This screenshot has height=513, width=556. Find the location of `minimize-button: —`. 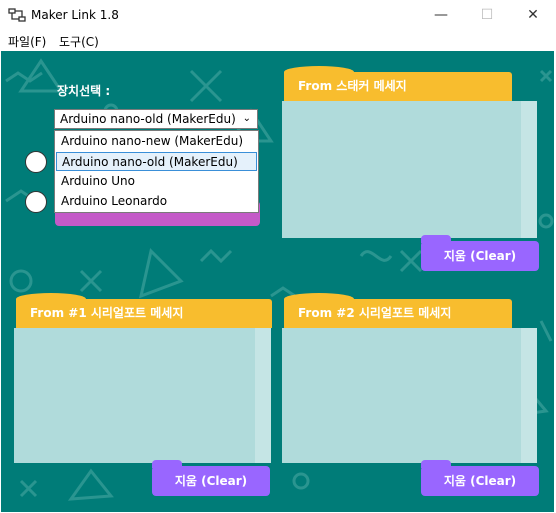

minimize-button: — is located at coordinates (441, 15).